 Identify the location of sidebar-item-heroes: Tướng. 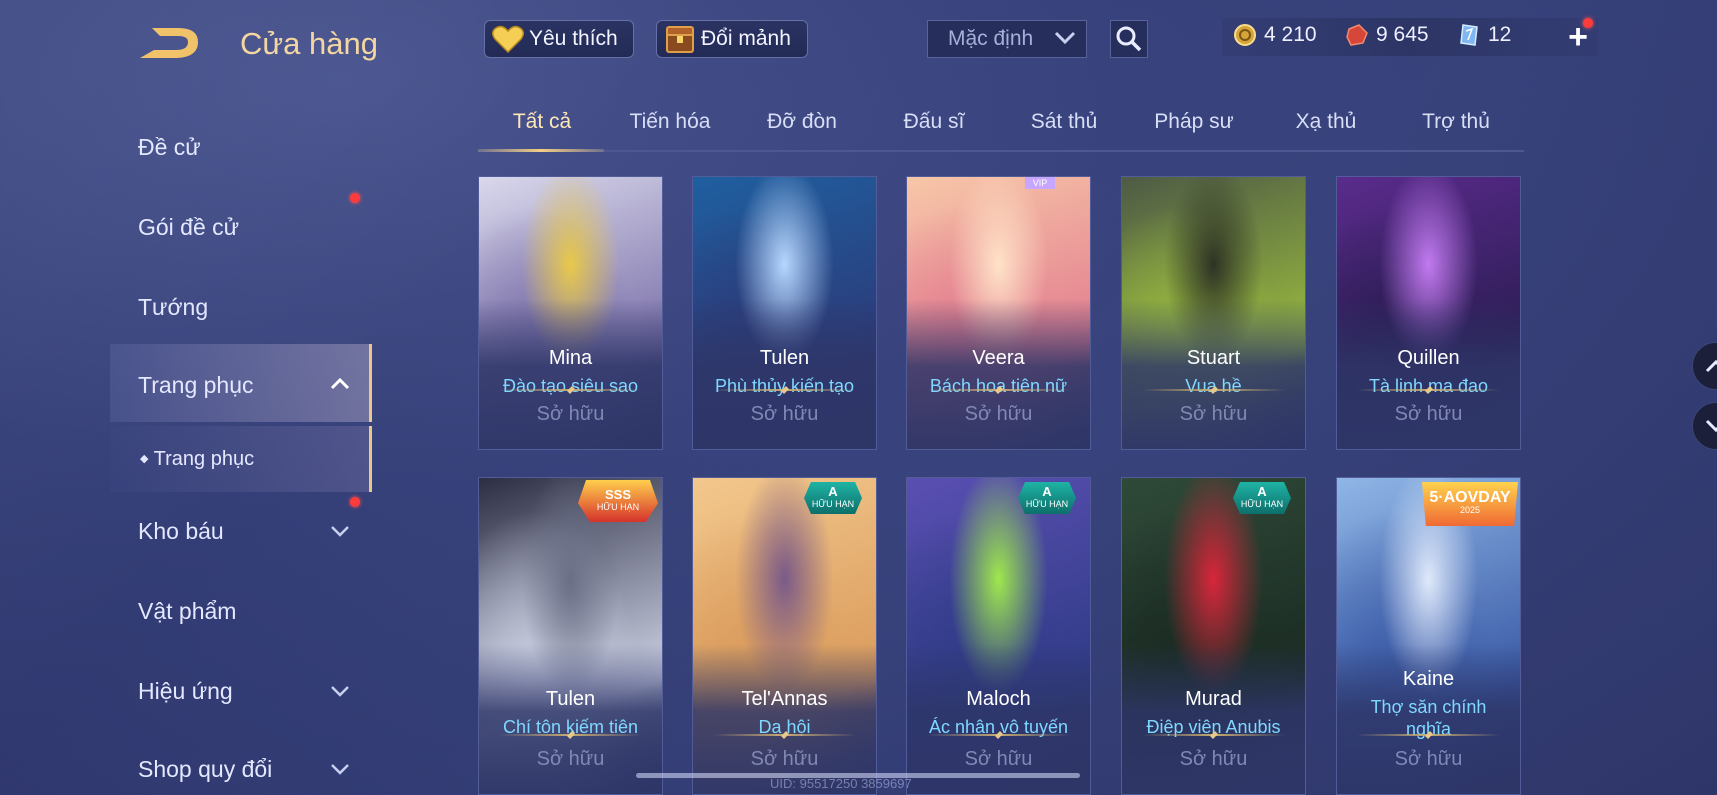
(173, 307).